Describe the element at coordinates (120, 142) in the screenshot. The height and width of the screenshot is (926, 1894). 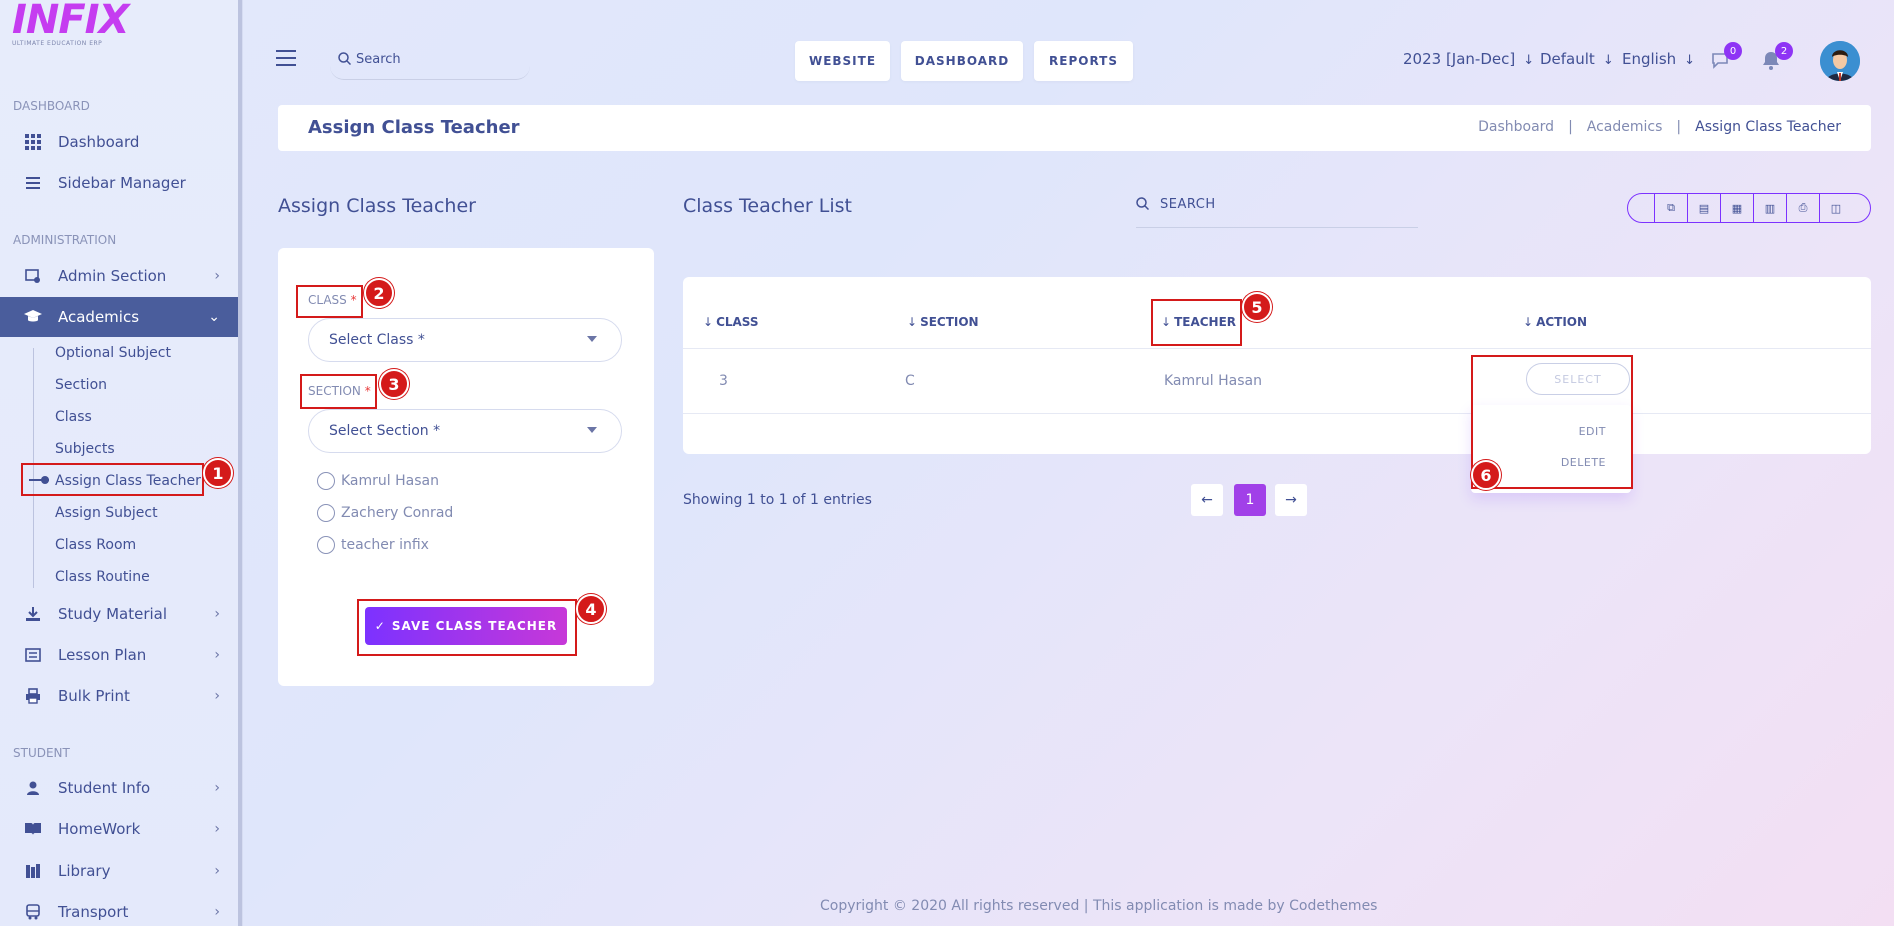
I see `sidebar-item-dashboard: Dashboard` at that location.